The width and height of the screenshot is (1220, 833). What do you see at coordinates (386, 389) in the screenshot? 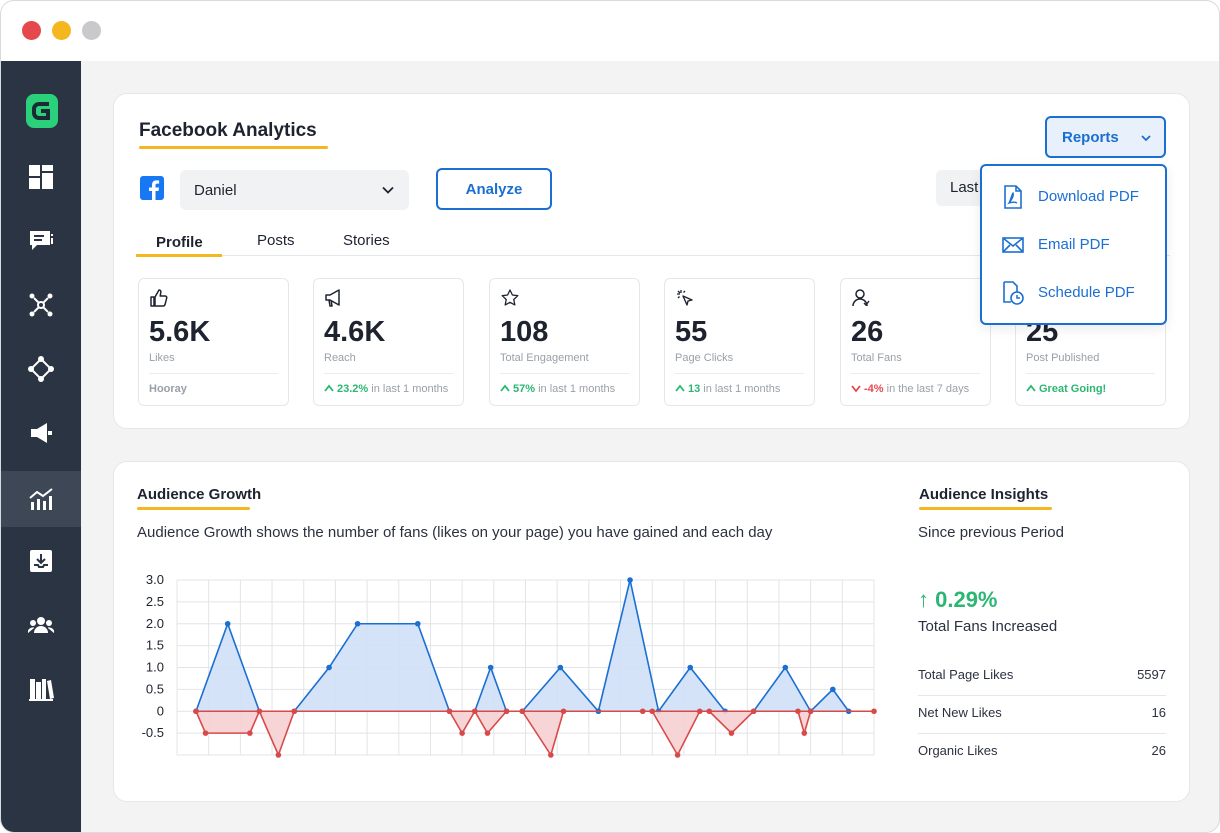
I see `stat-footer: 23.2% in last 1 months` at bounding box center [386, 389].